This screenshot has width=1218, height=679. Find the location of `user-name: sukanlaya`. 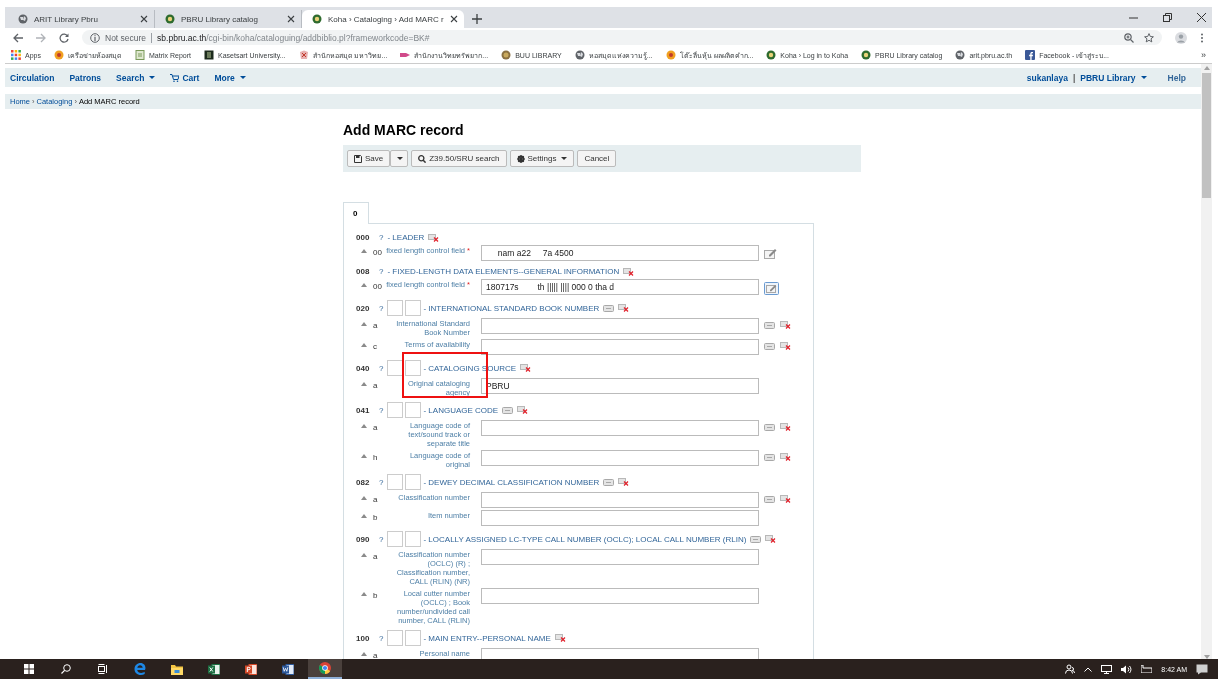

user-name: sukanlaya is located at coordinates (1047, 77).